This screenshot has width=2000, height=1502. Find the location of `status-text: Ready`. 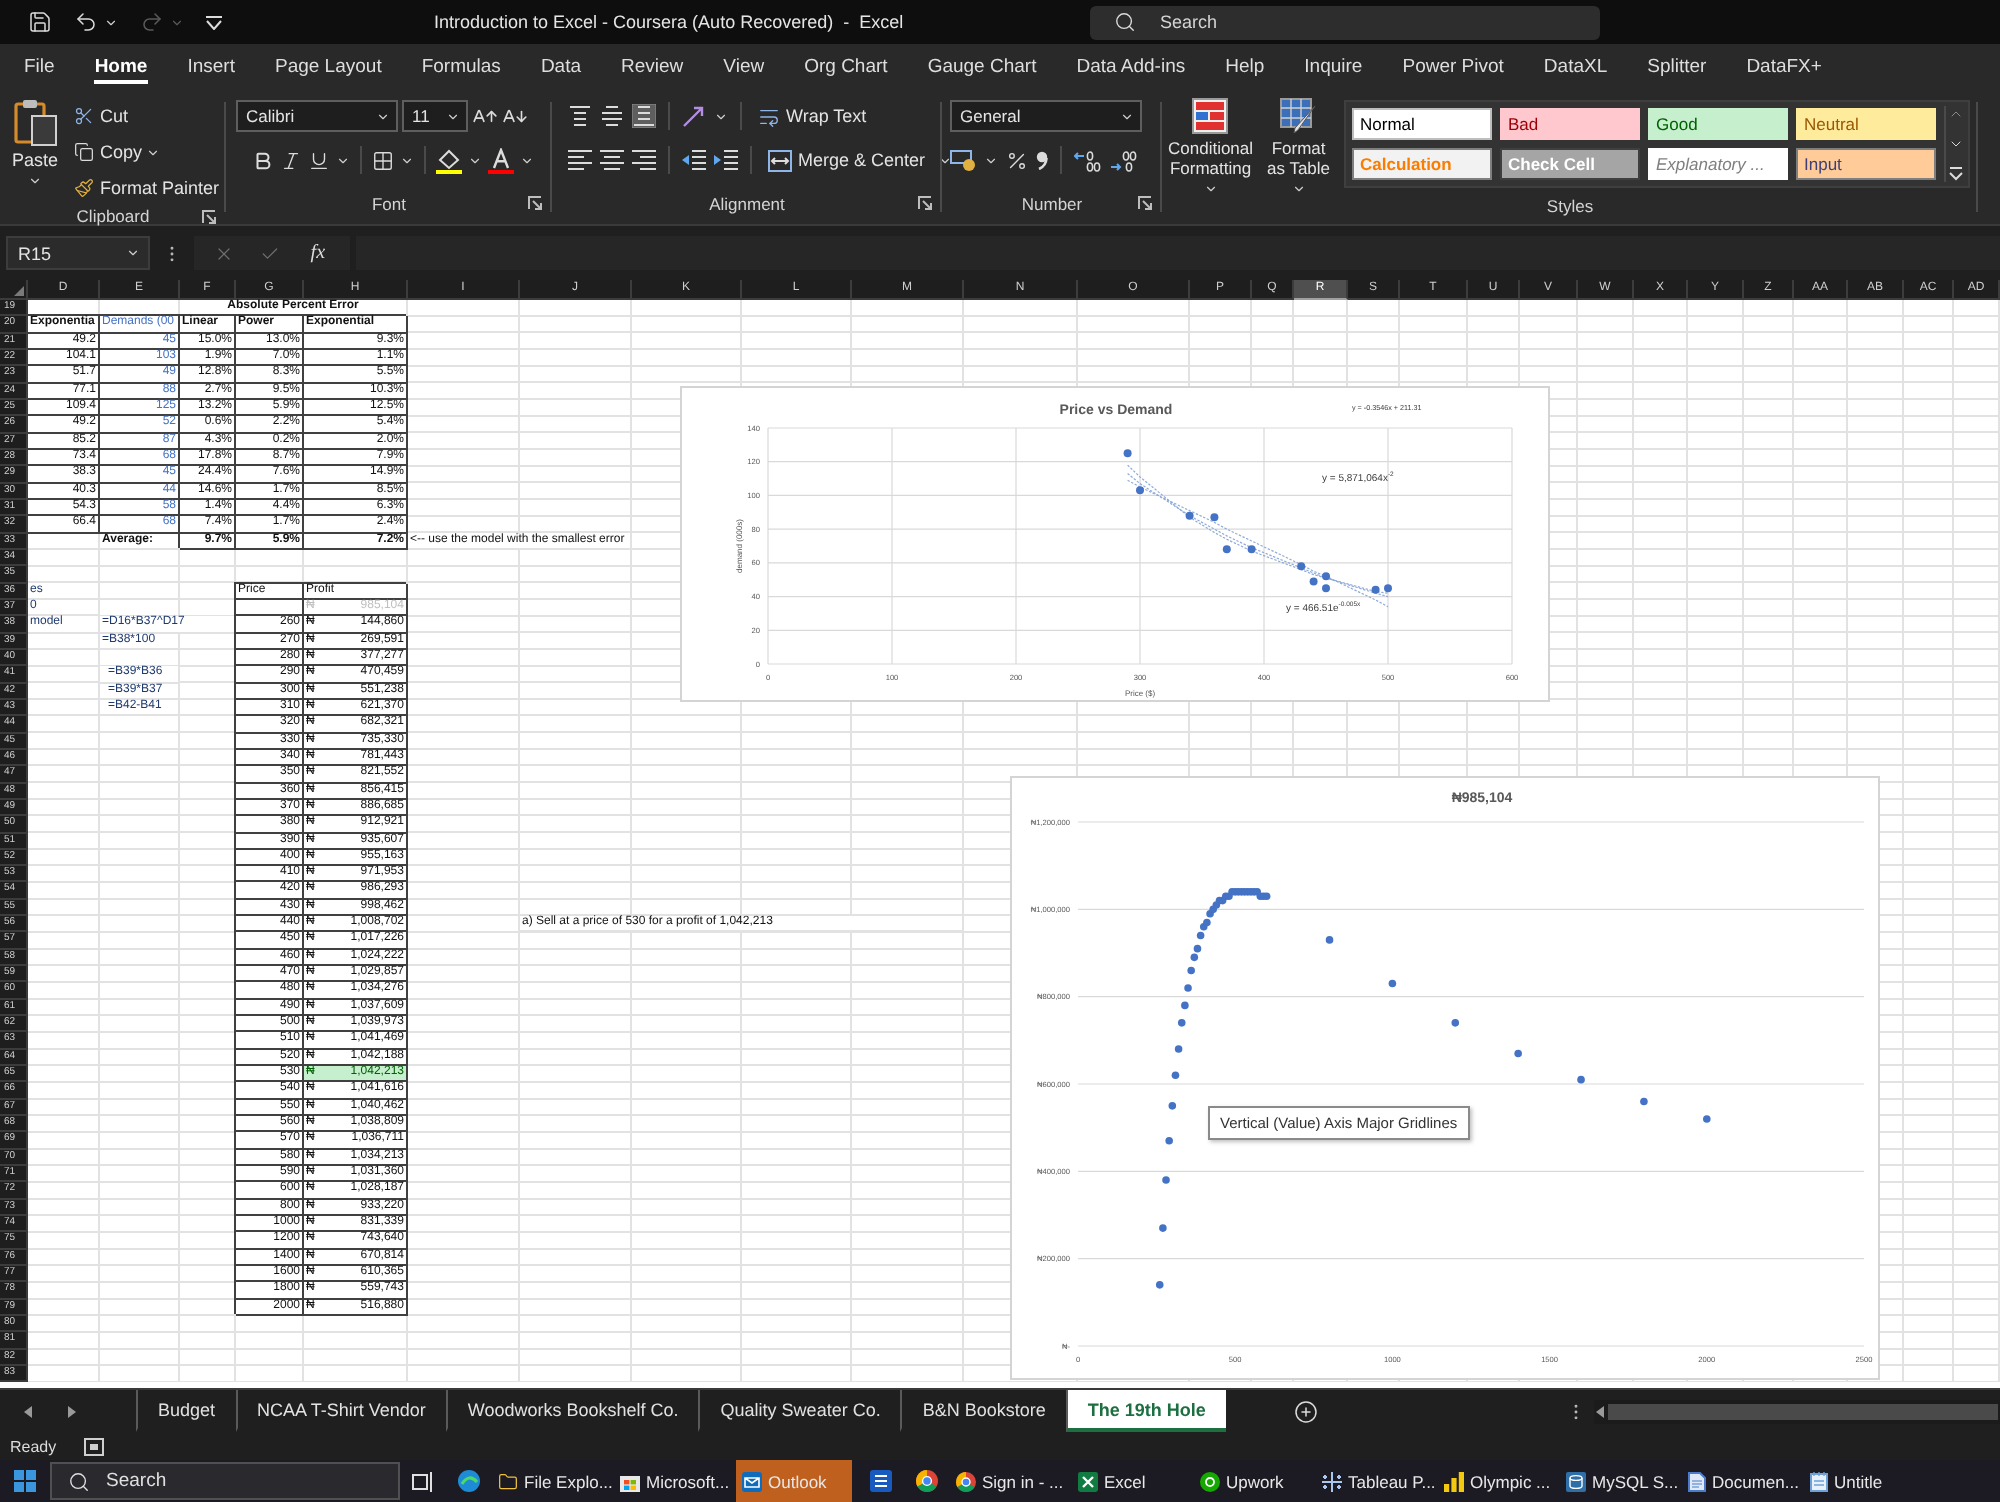

status-text: Ready is located at coordinates (33, 1446).